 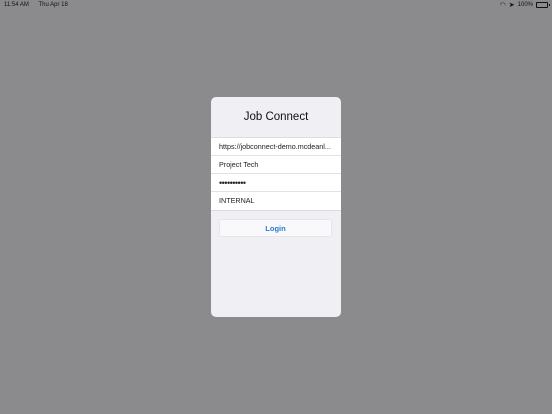 I want to click on status-bar: 11:54 AM Thu Apr 18 ◠ ➤ 100%, so click(x=276, y=5).